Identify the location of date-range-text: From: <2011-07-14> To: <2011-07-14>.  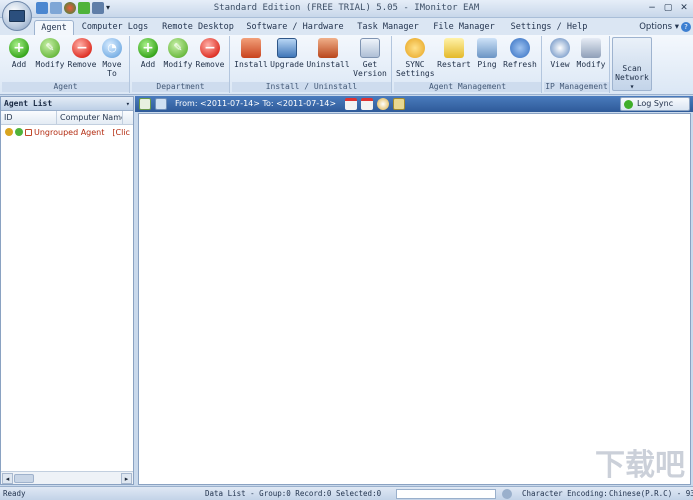
(256, 103).